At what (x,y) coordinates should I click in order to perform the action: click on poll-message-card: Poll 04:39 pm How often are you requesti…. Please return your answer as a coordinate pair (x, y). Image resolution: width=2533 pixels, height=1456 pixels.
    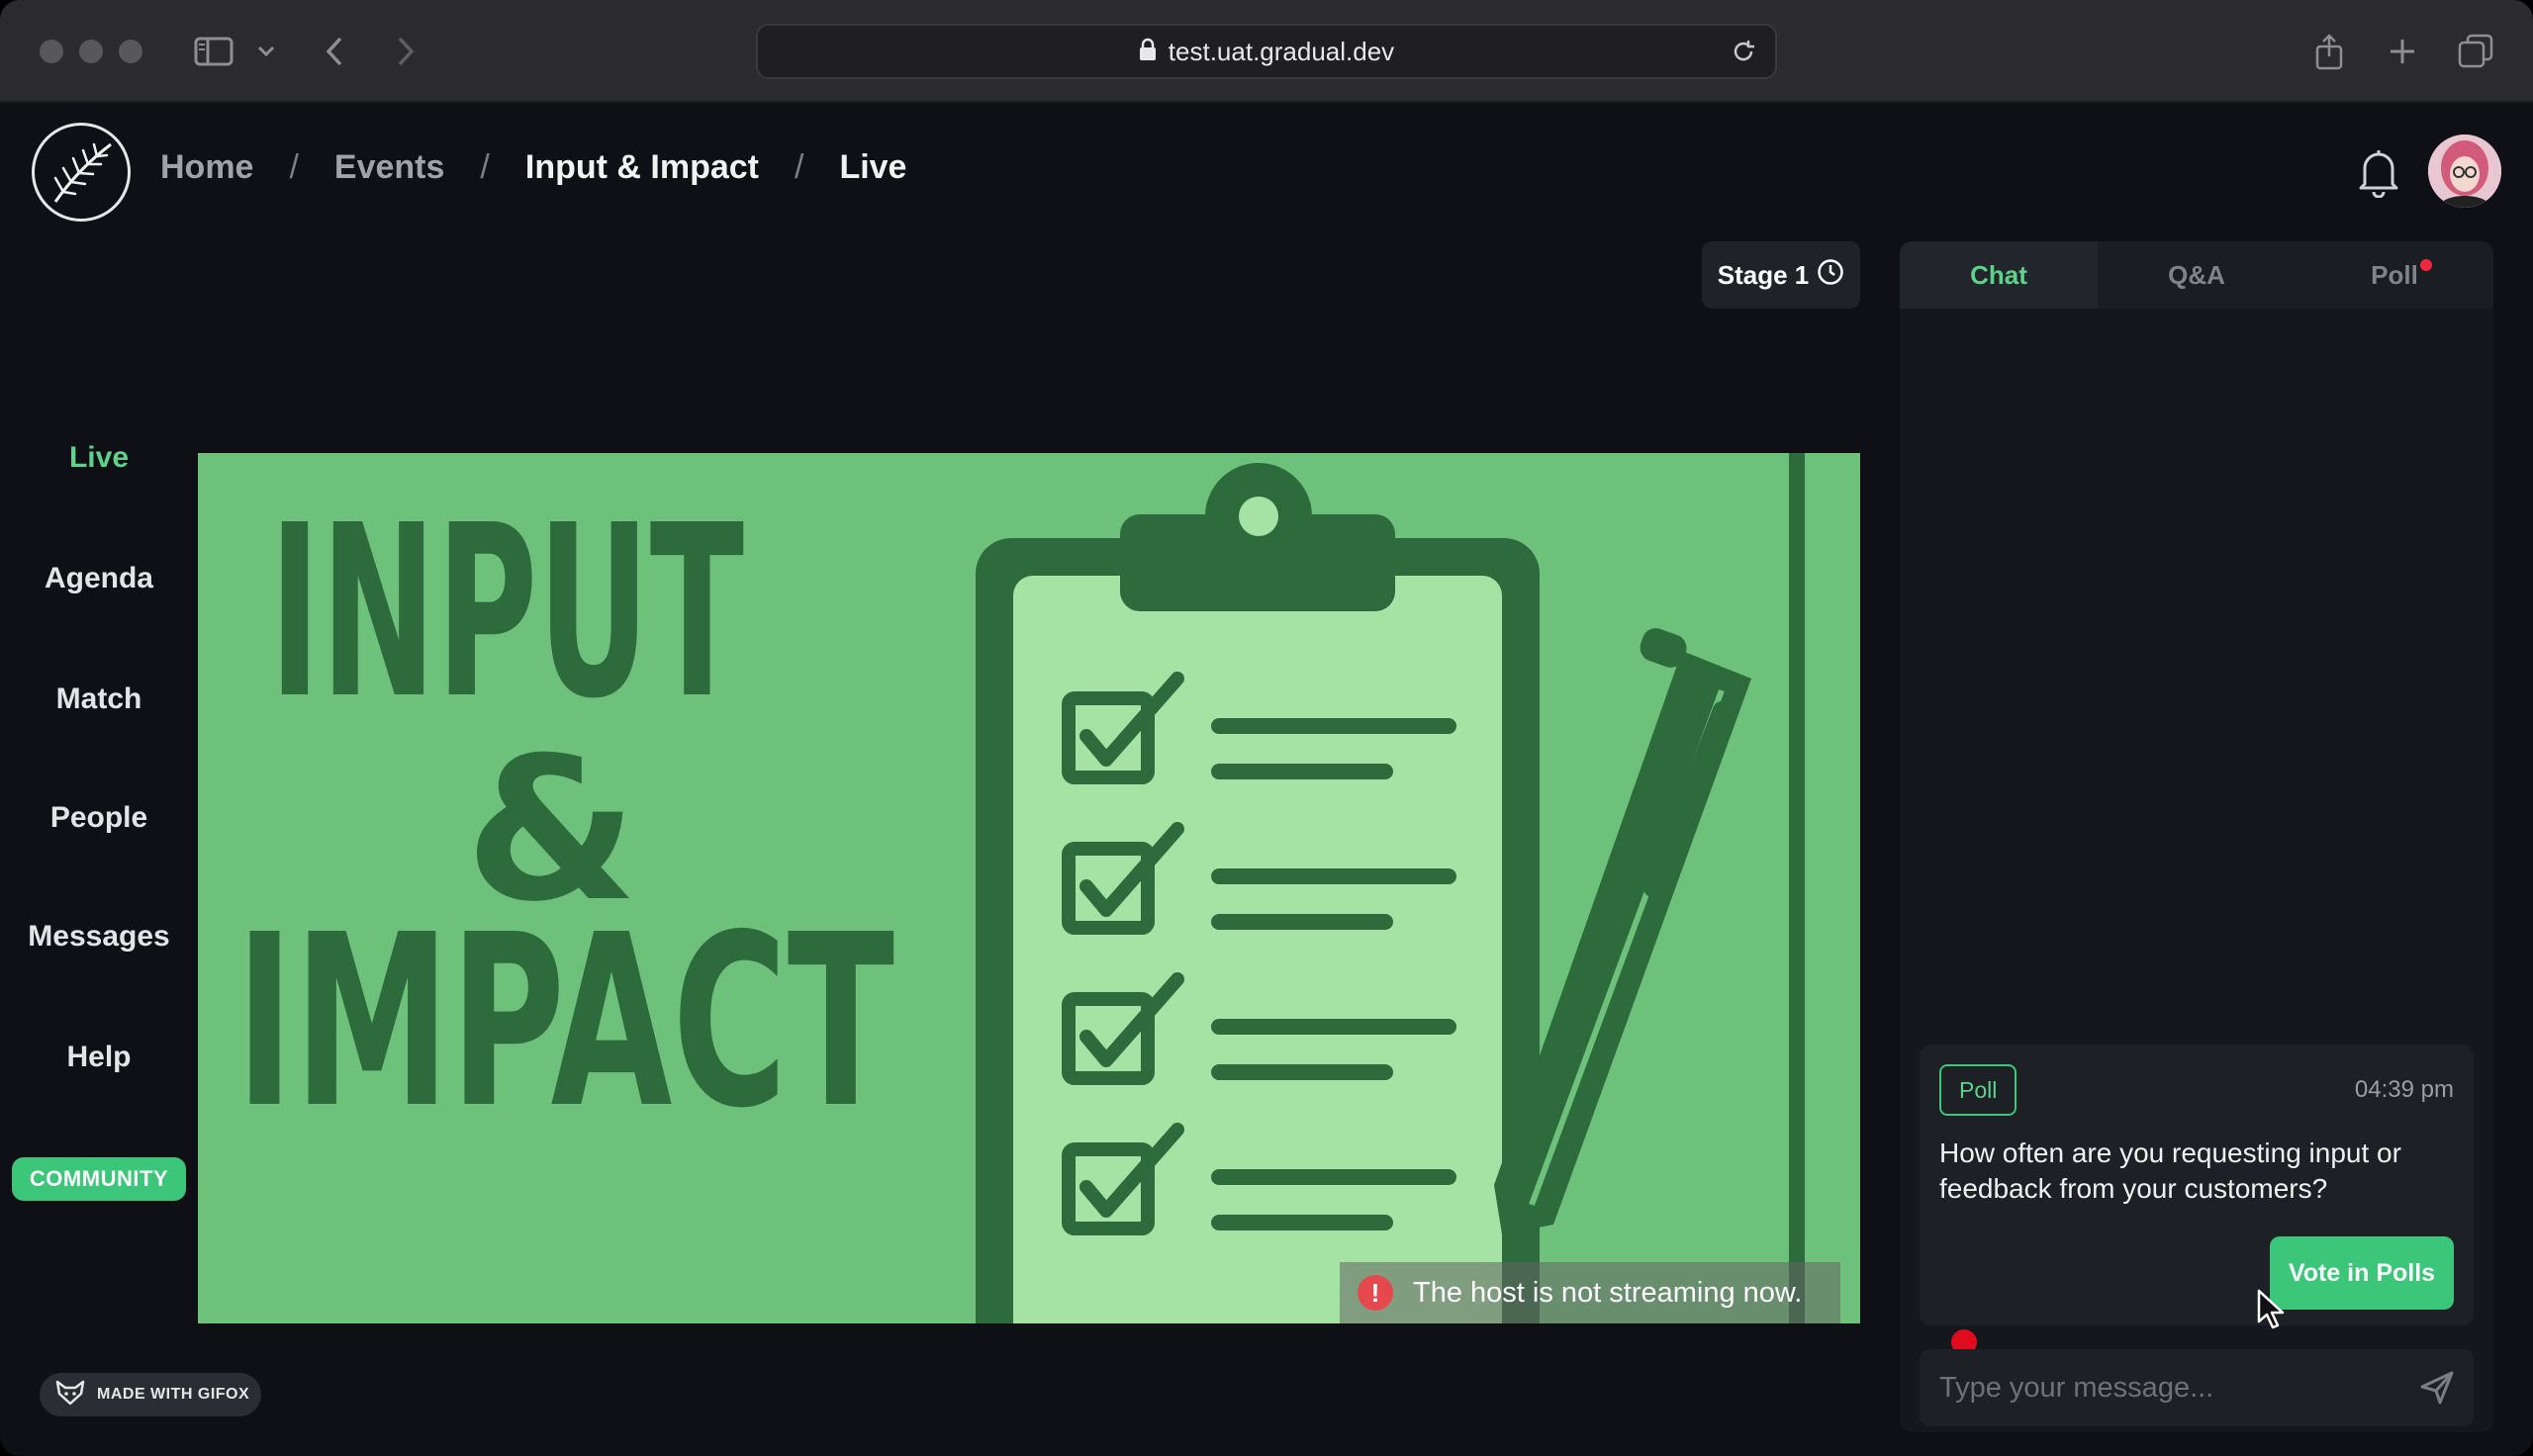
    Looking at the image, I should click on (2197, 1185).